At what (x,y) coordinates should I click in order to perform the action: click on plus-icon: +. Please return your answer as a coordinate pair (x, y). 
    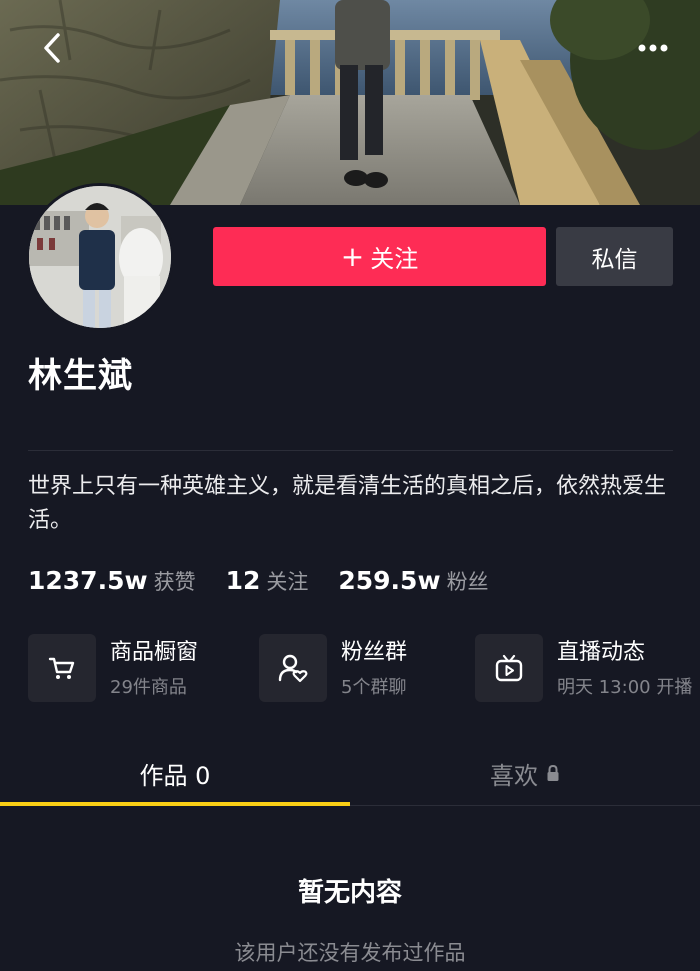
    Looking at the image, I should click on (352, 256).